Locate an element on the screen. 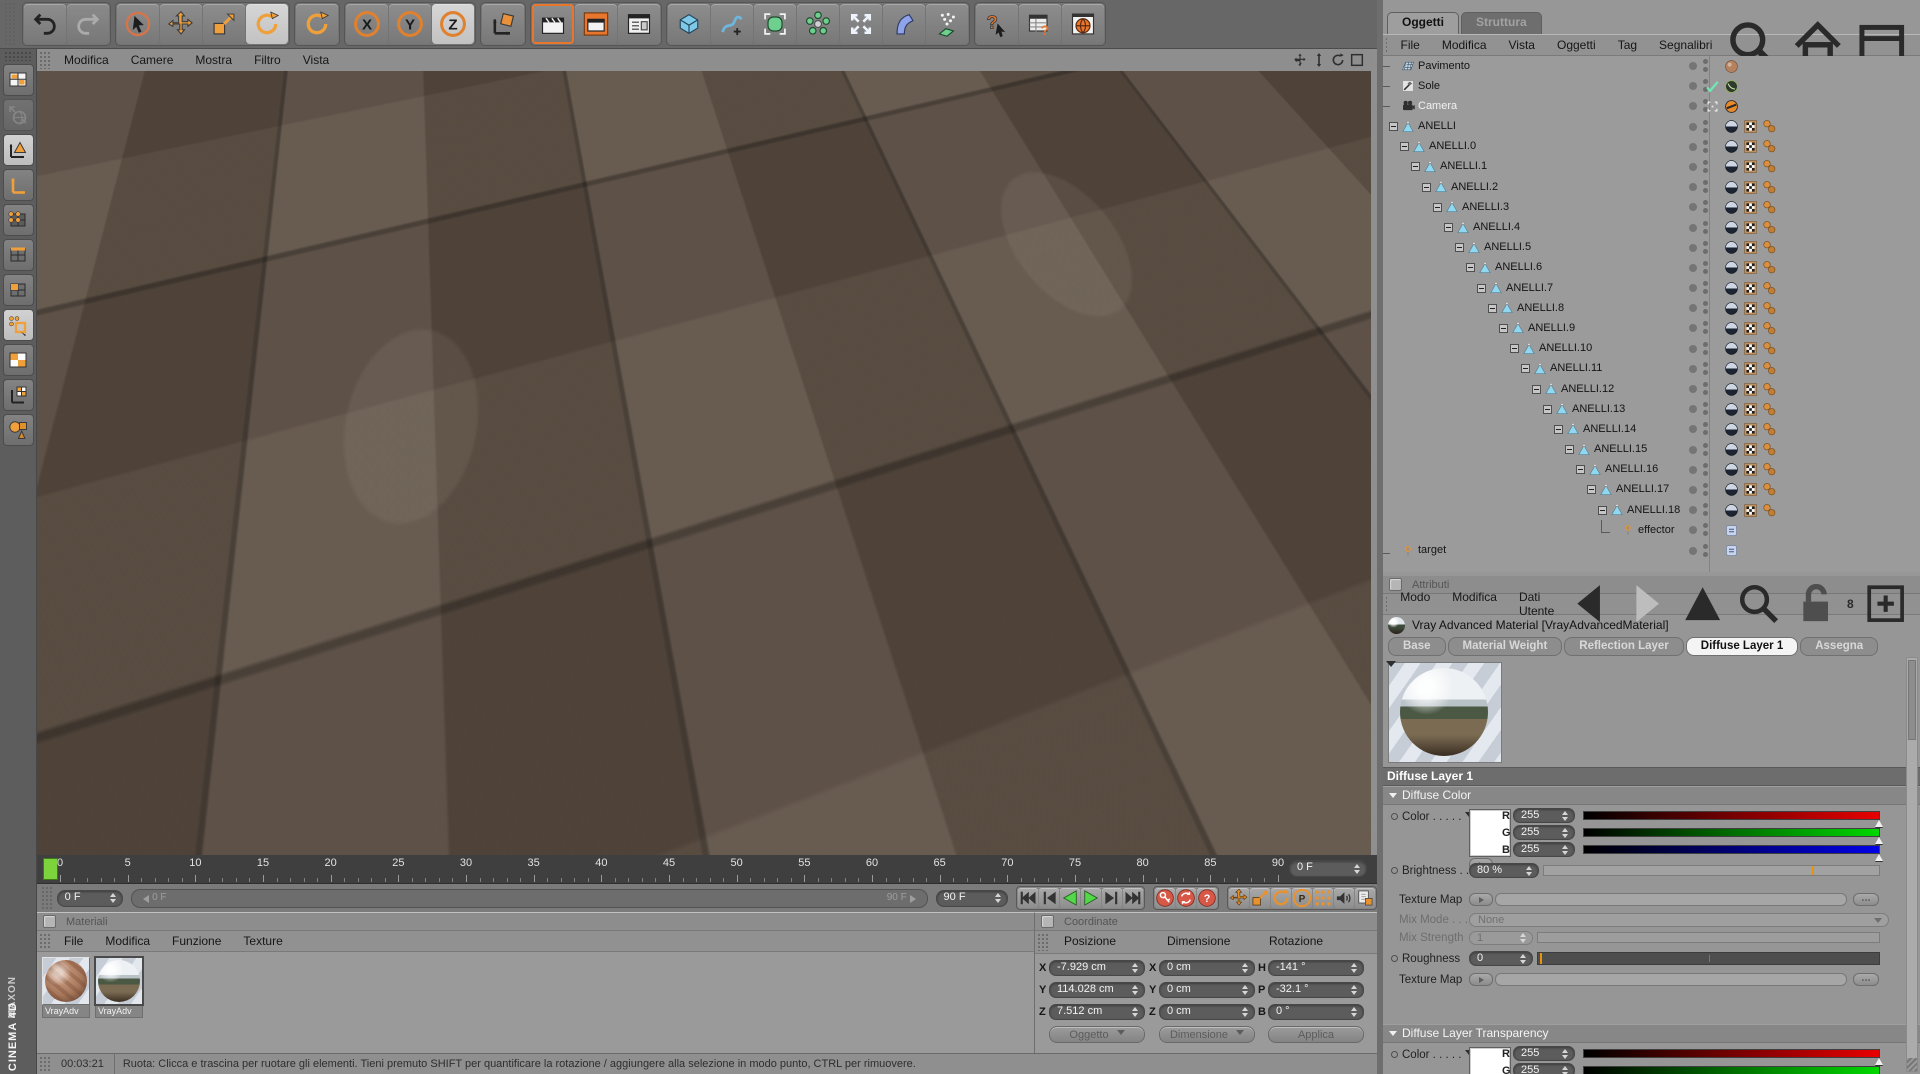  online-help is located at coordinates (1083, 24).